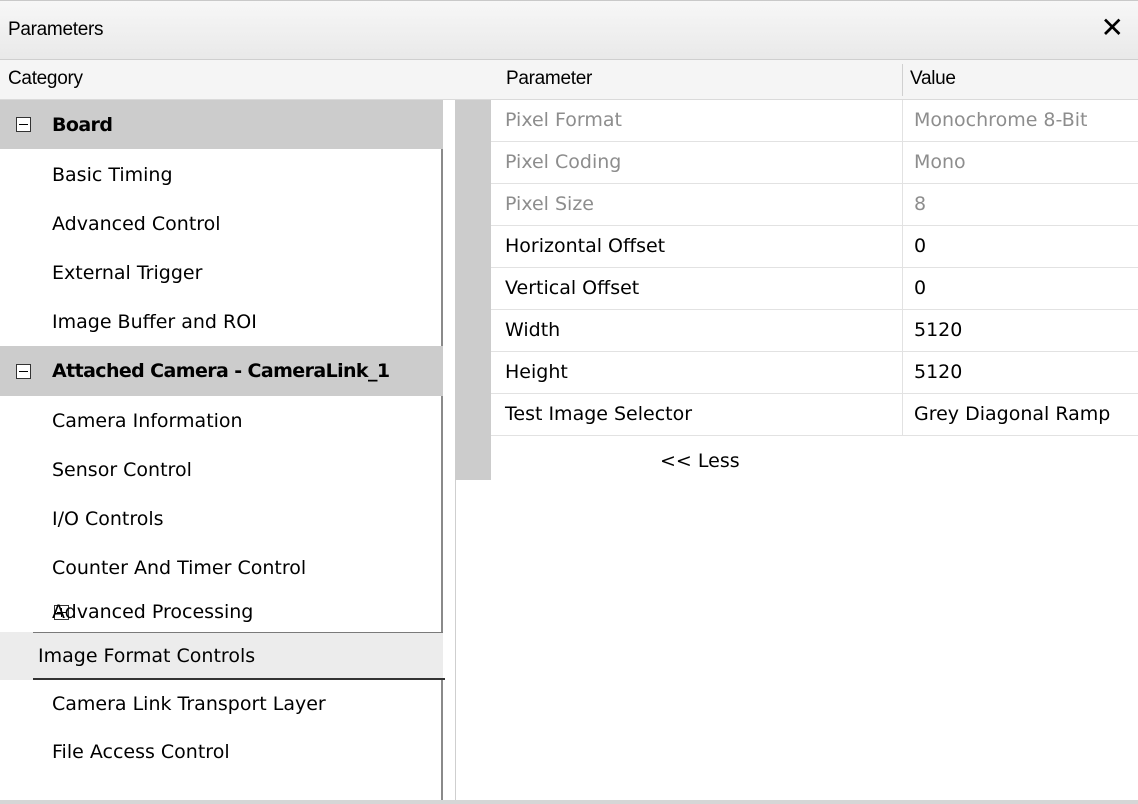  What do you see at coordinates (902, 80) in the screenshot?
I see `column-divider` at bounding box center [902, 80].